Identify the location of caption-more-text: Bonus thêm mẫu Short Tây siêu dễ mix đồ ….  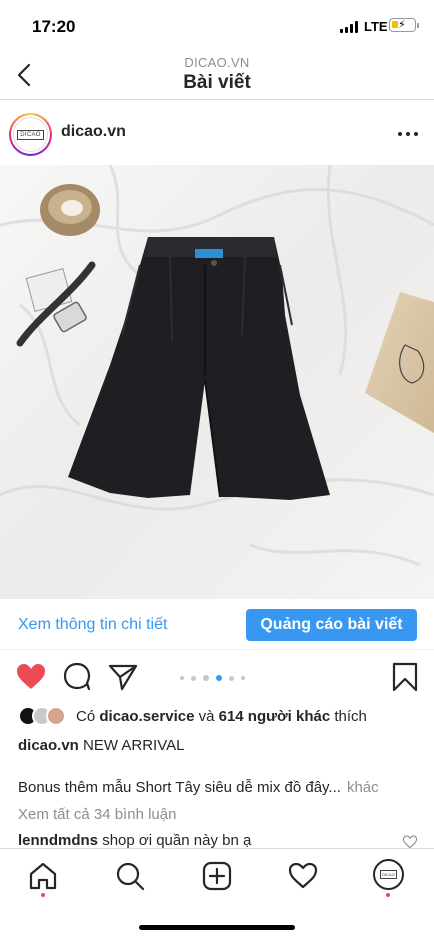
(179, 787).